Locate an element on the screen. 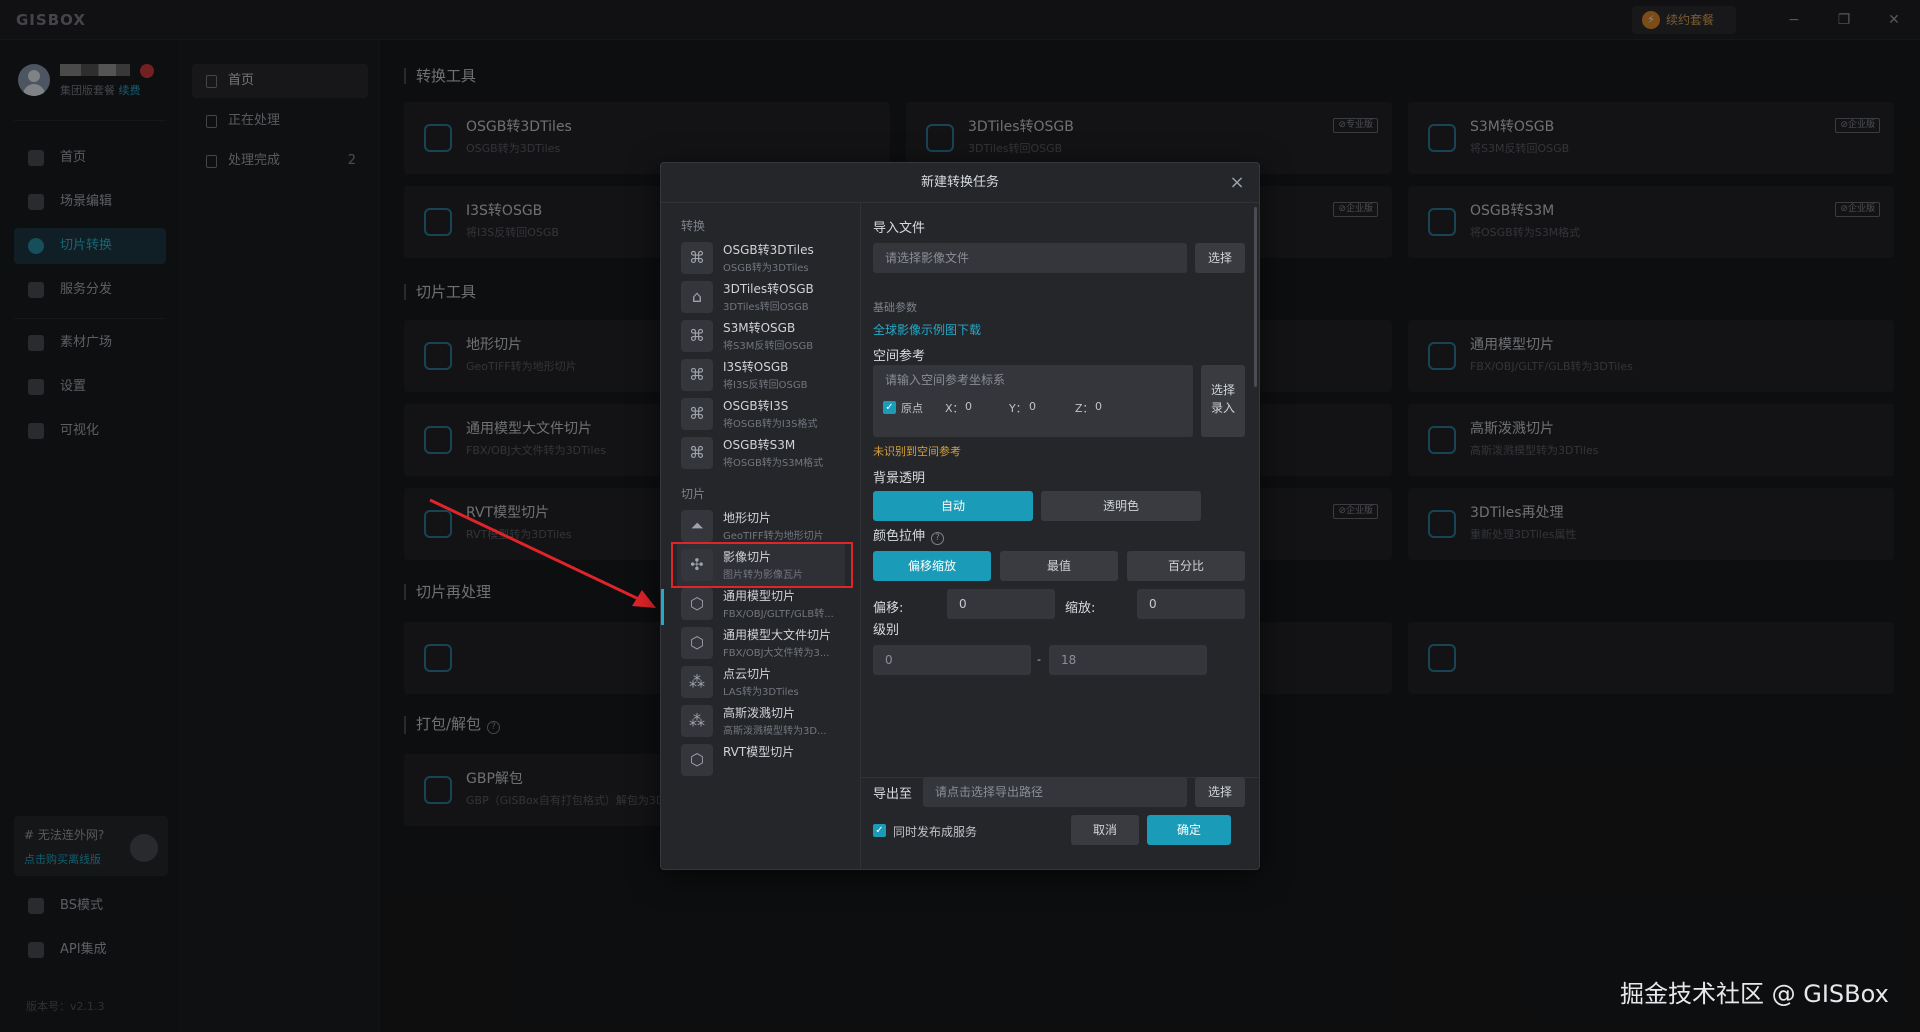 This screenshot has width=1920, height=1032. task-title: 通用模型切片 is located at coordinates (759, 596).